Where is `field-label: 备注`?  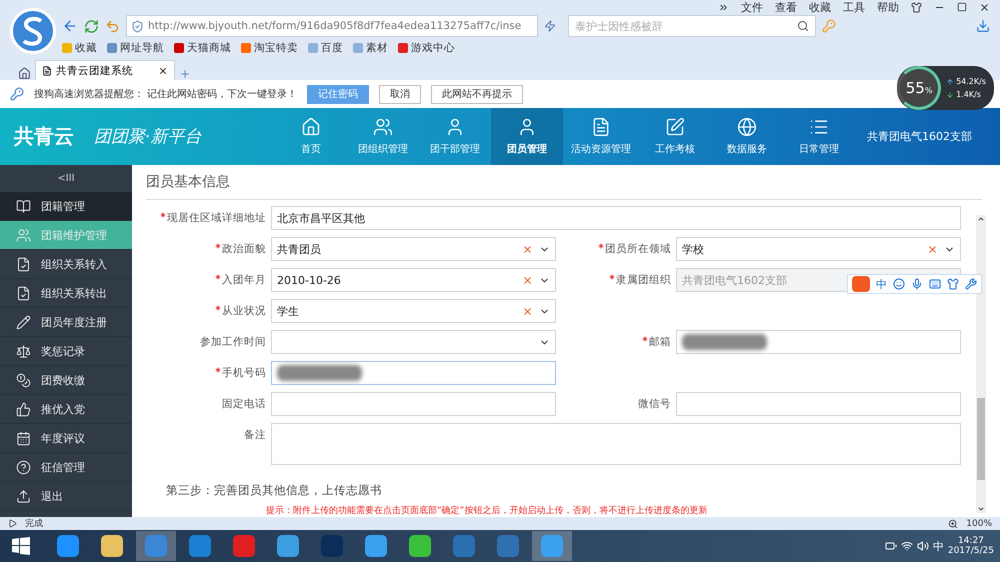 field-label: 备注 is located at coordinates (254, 435).